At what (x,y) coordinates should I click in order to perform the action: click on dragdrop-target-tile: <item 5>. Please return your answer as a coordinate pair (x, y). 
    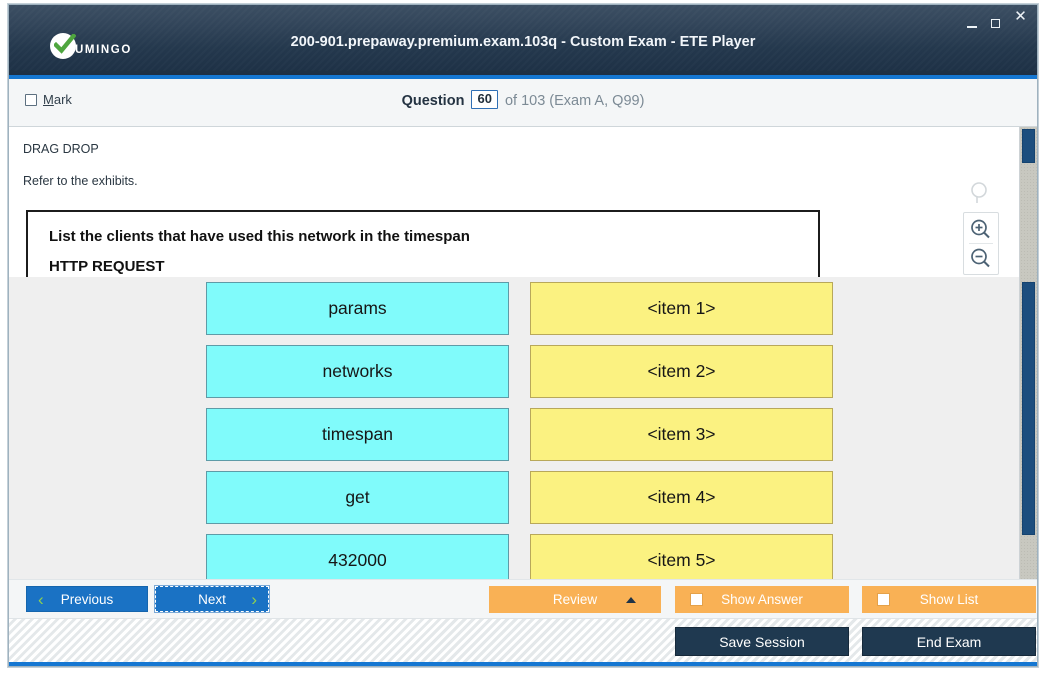
    Looking at the image, I should click on (681, 556).